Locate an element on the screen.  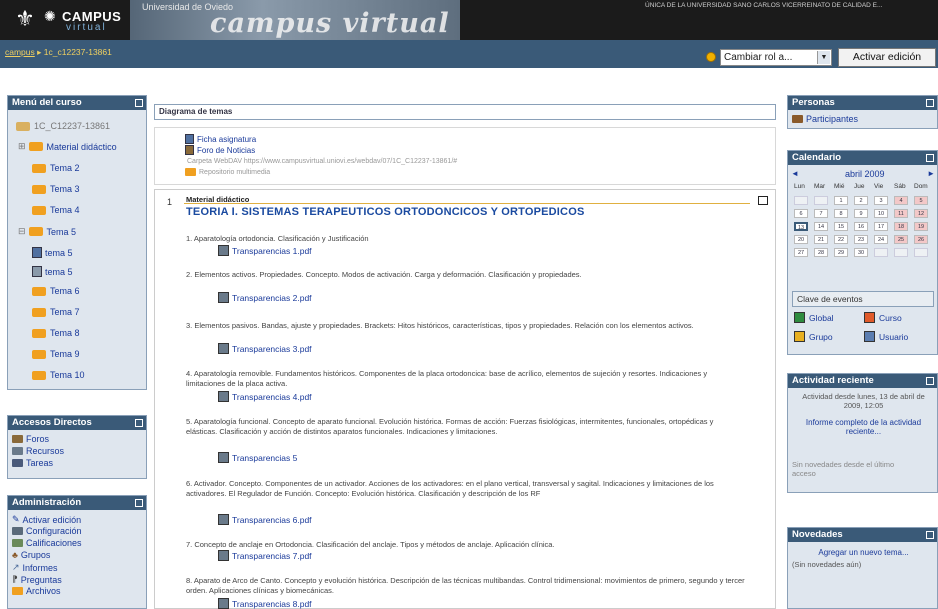
admin-files: Archivos is located at coordinates (36, 591).